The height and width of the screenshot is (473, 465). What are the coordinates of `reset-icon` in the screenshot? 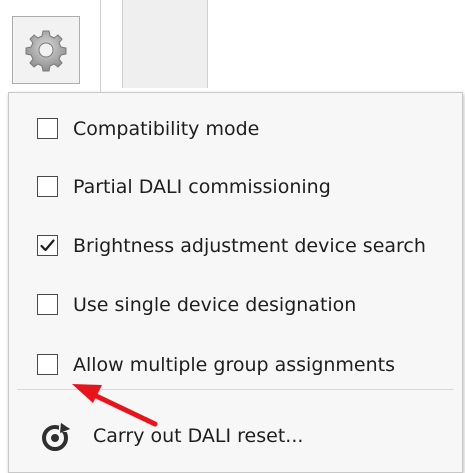 It's located at (56, 437).